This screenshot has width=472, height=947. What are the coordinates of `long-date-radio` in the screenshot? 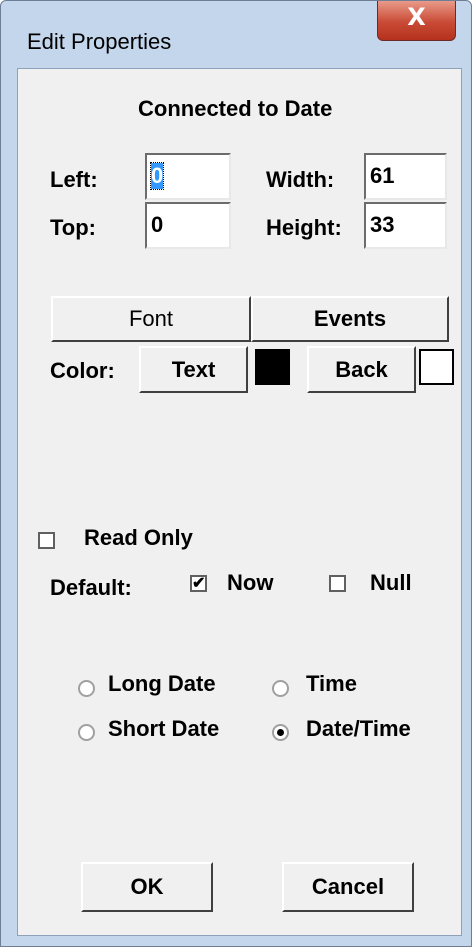 It's located at (86, 688).